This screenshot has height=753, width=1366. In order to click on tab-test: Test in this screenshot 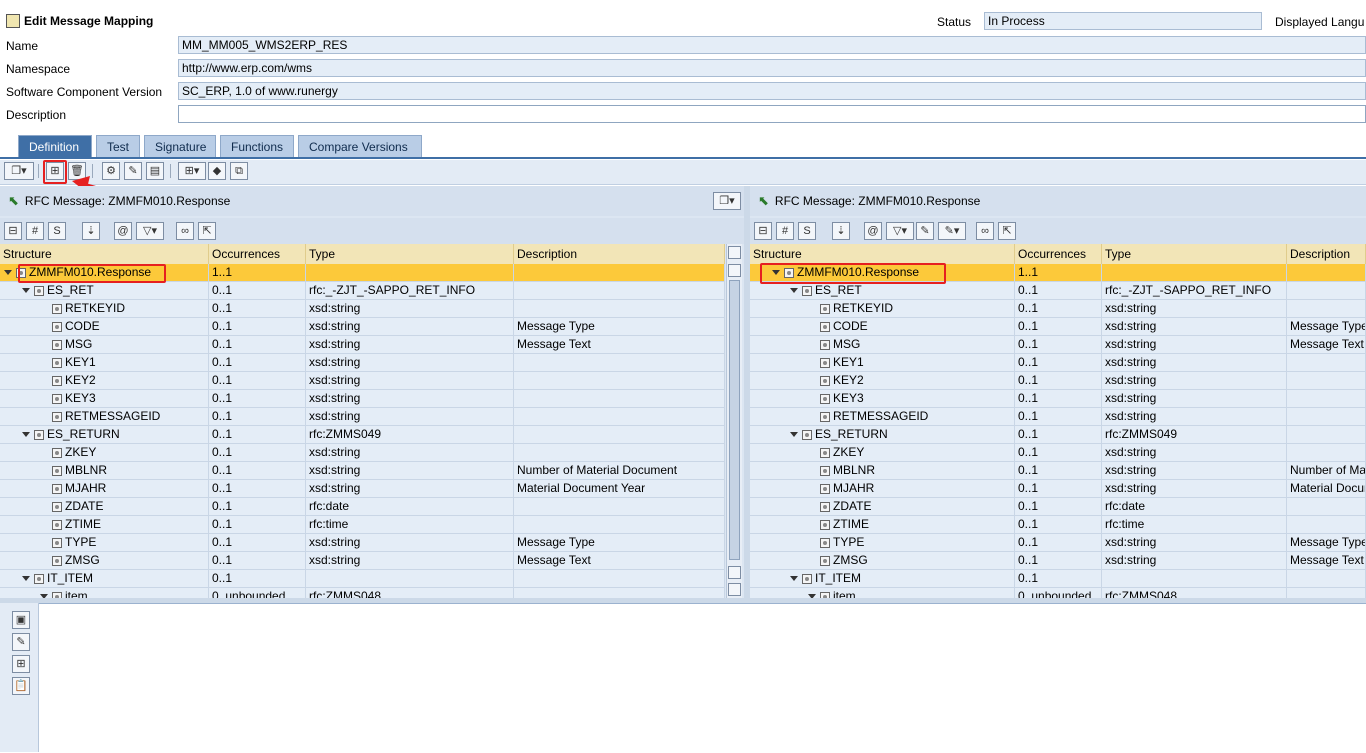, I will do `click(118, 146)`.